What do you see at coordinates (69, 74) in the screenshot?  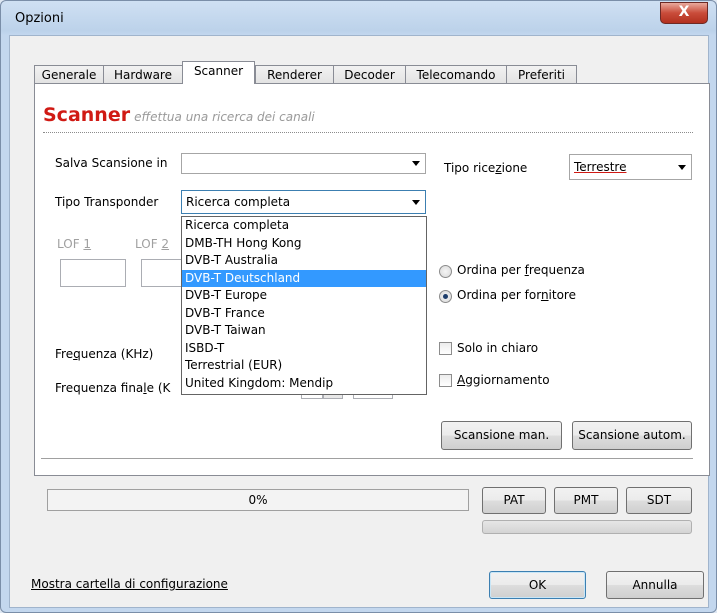 I see `tab-generale: Generale` at bounding box center [69, 74].